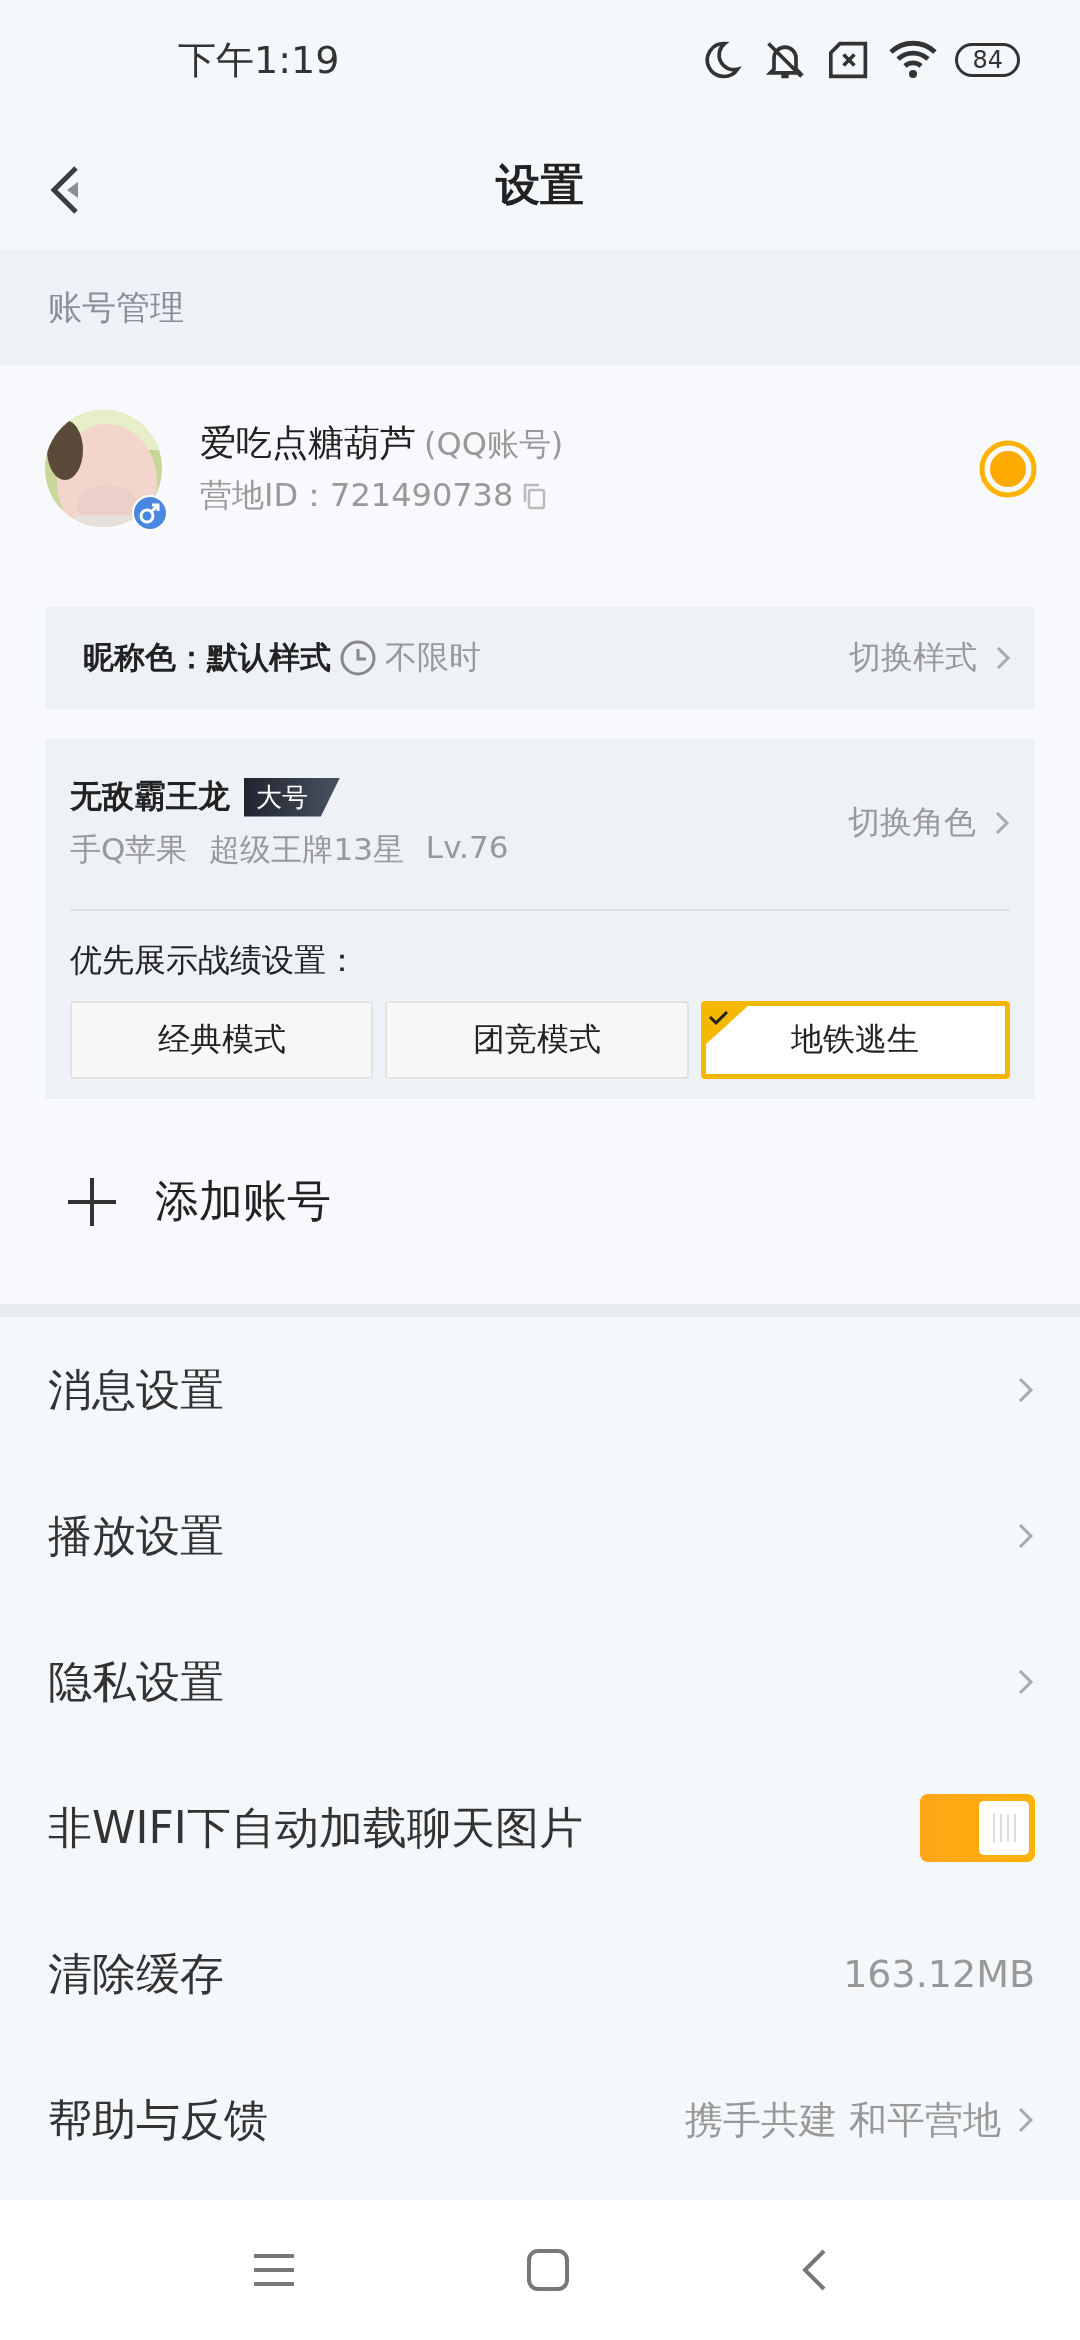 Image resolution: width=1080 pixels, height=2340 pixels. I want to click on role-detail: Lv.76, so click(467, 848).